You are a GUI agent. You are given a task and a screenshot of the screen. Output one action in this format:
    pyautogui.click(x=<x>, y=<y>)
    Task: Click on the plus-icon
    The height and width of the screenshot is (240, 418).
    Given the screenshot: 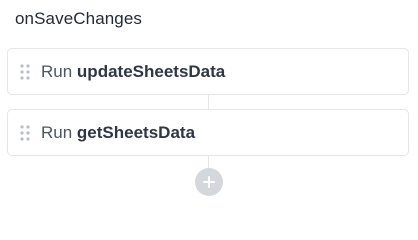 What is the action you would take?
    pyautogui.click(x=209, y=182)
    